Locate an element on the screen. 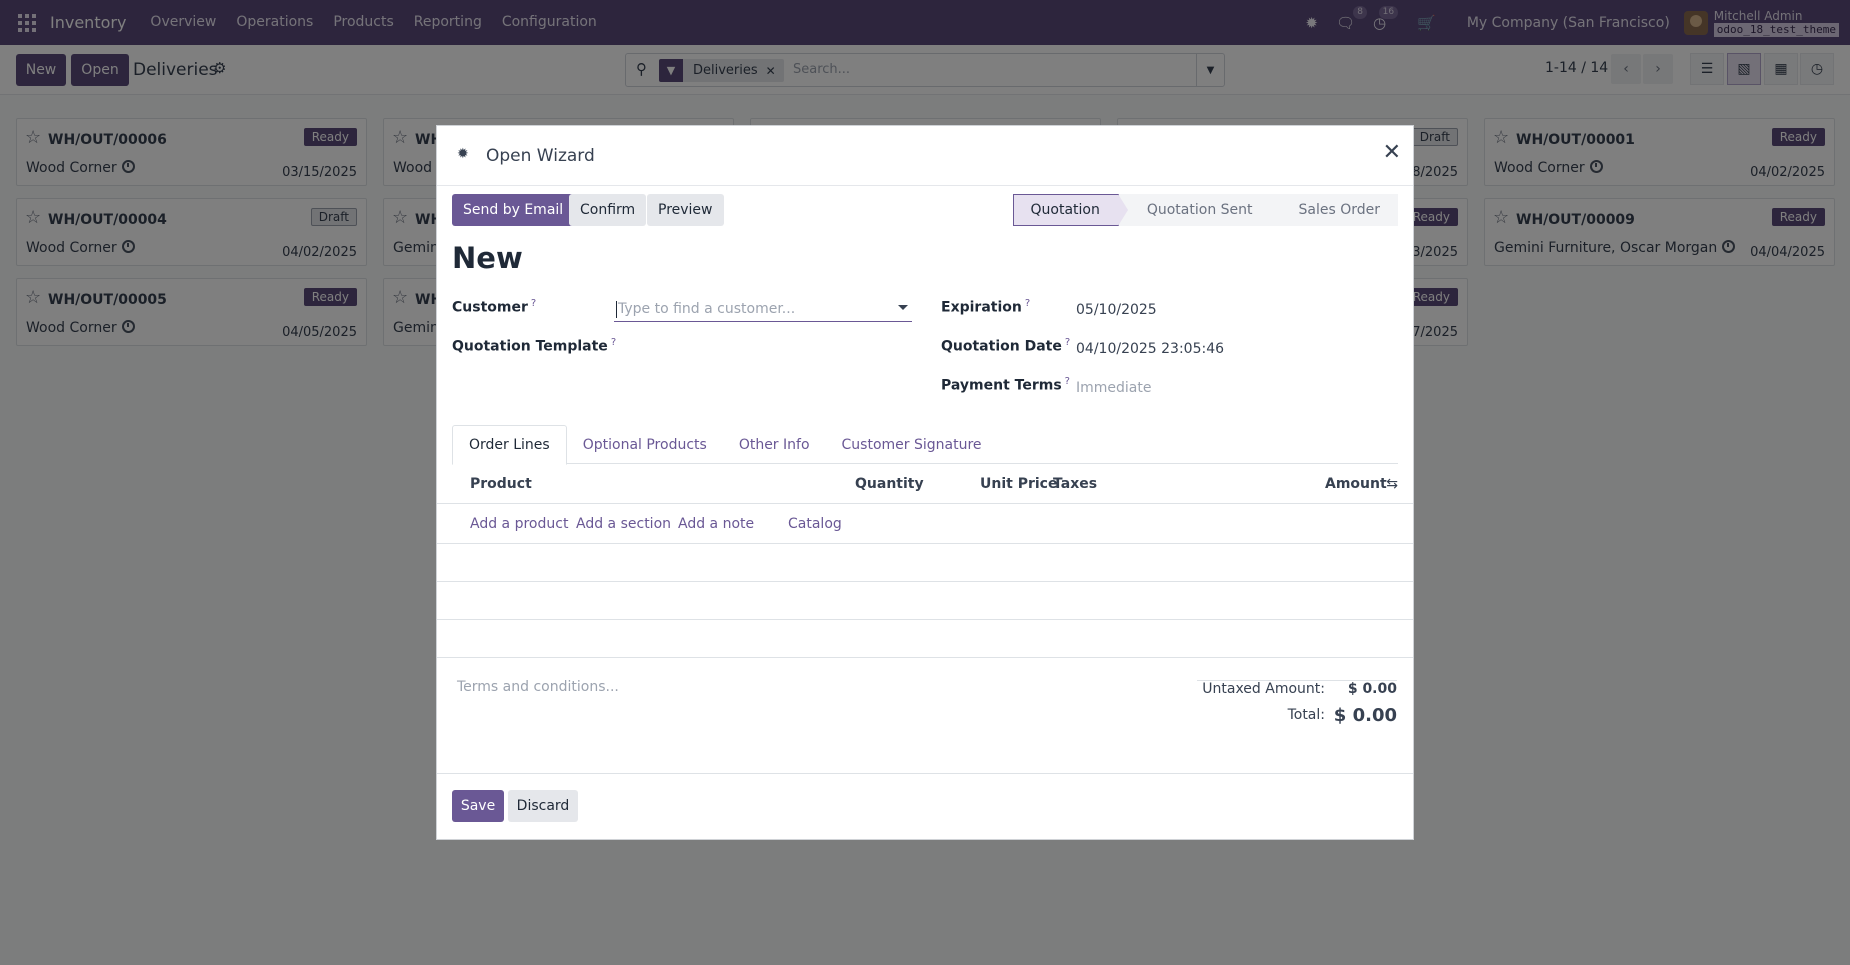 This screenshot has height=965, width=1850. add-note-link: Add a note is located at coordinates (716, 524).